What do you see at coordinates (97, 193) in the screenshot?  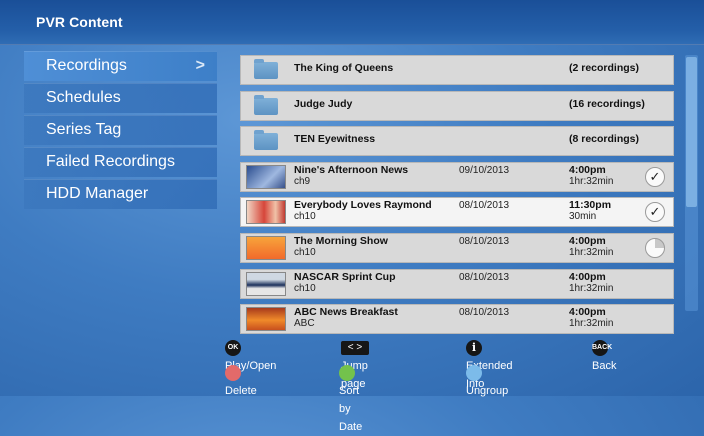 I see `menu-item-label: HDD Manager` at bounding box center [97, 193].